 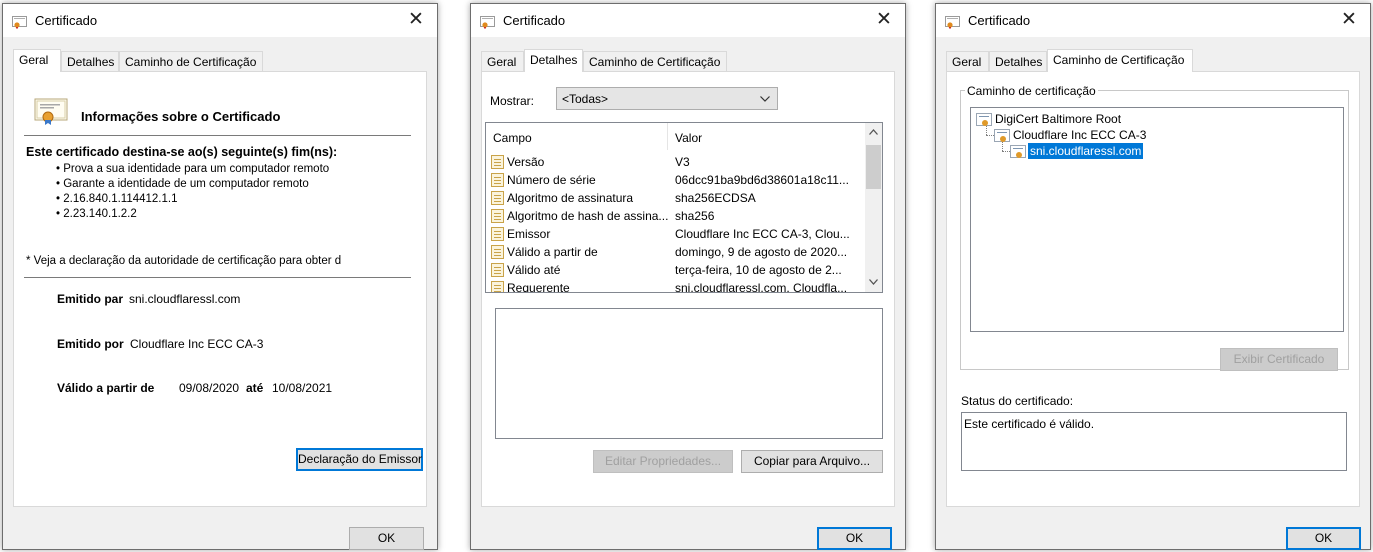 I want to click on issued-by-label: Emitido por, so click(x=90, y=344).